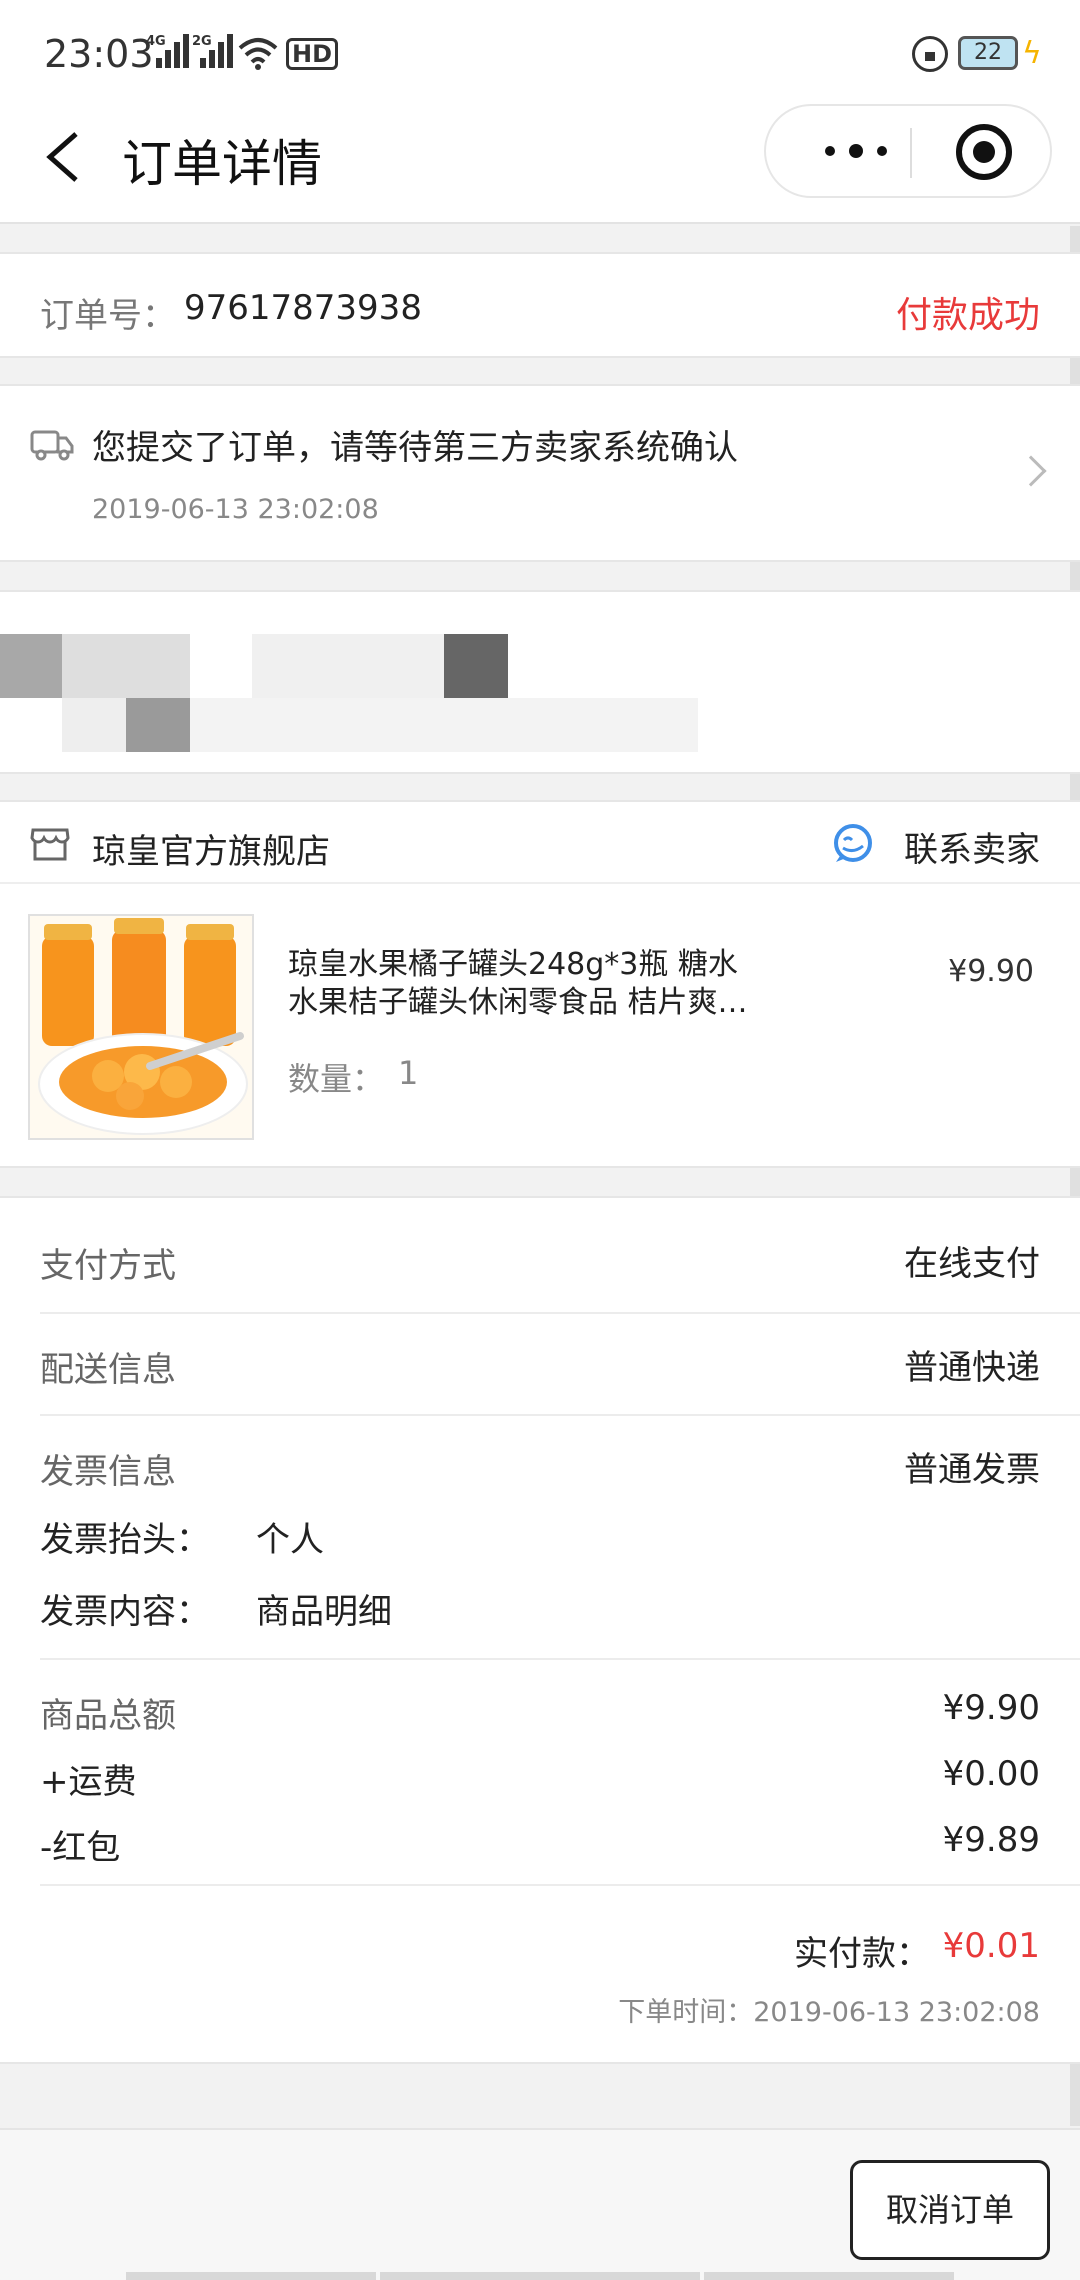 The height and width of the screenshot is (2280, 1080). What do you see at coordinates (991, 1840) in the screenshot?
I see `red-packet-value: ¥9.89` at bounding box center [991, 1840].